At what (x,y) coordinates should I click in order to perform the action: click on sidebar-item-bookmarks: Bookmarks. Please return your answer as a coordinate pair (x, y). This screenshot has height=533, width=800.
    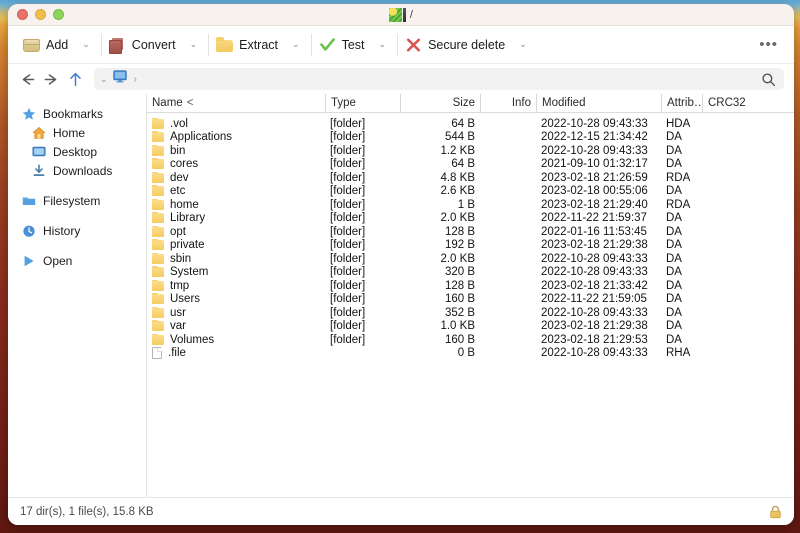
    Looking at the image, I should click on (77, 113).